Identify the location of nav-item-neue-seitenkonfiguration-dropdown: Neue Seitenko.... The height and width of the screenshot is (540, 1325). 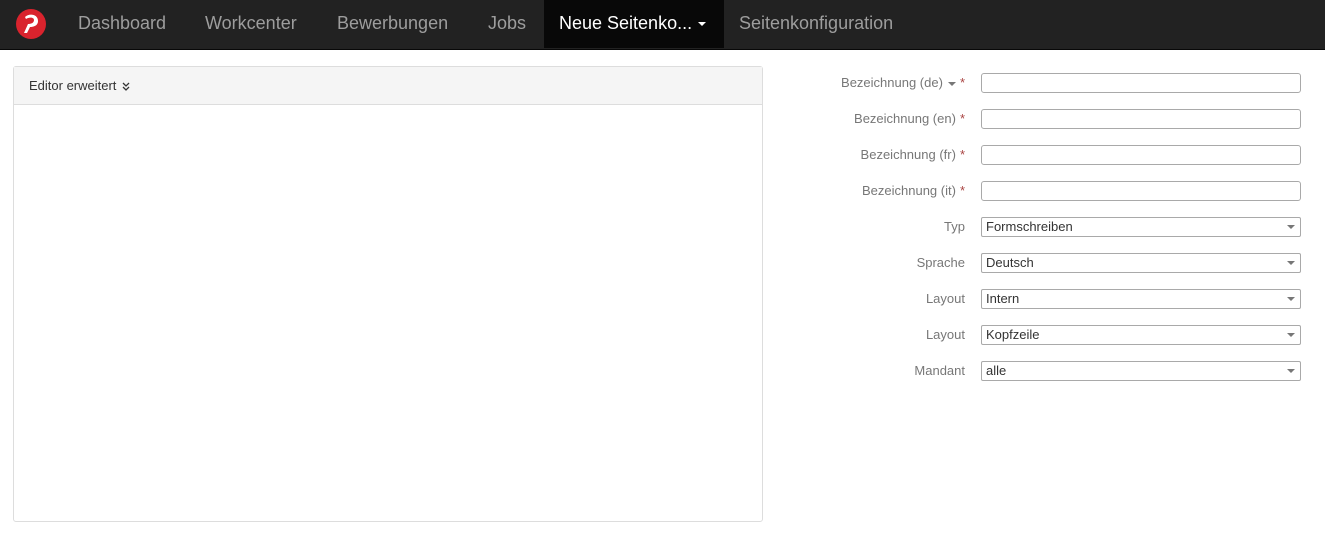
(634, 24).